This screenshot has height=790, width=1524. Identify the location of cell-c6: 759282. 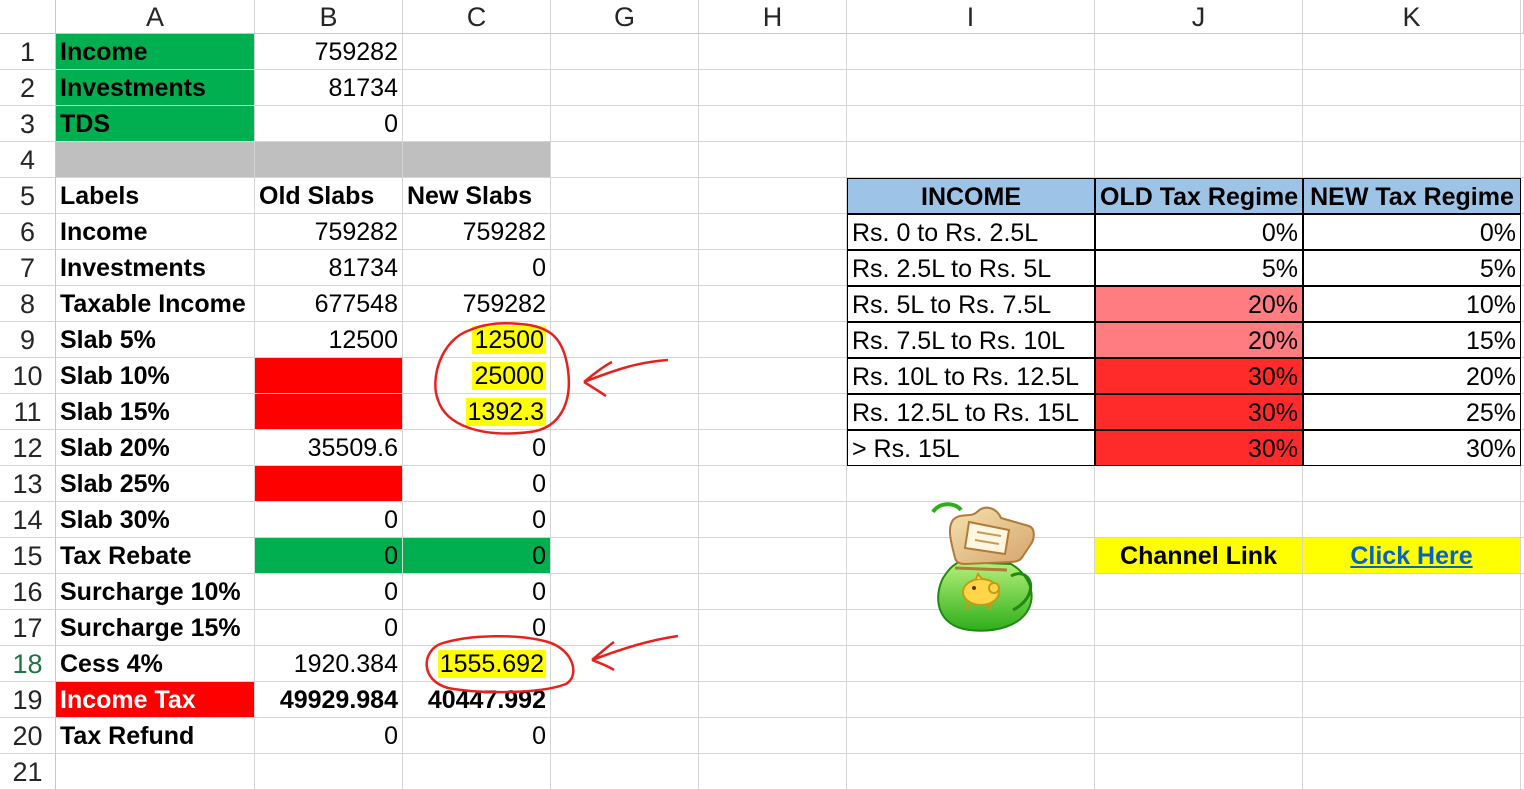
(477, 232).